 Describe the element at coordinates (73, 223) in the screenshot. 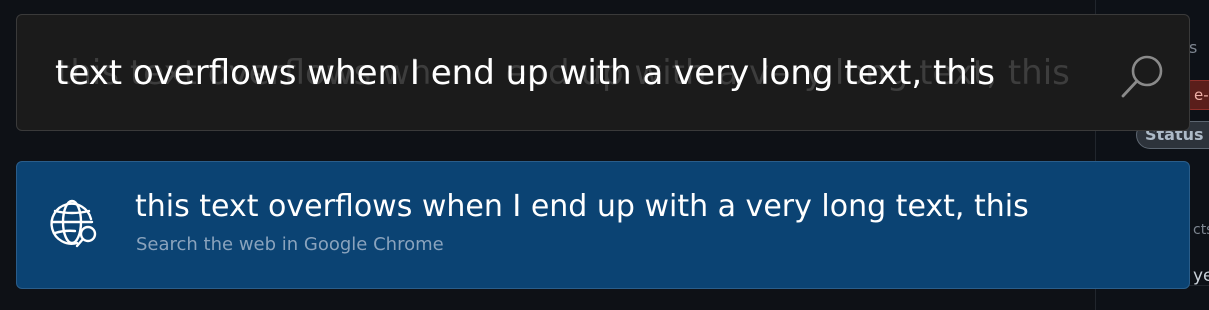

I see `globe-search-icon` at that location.